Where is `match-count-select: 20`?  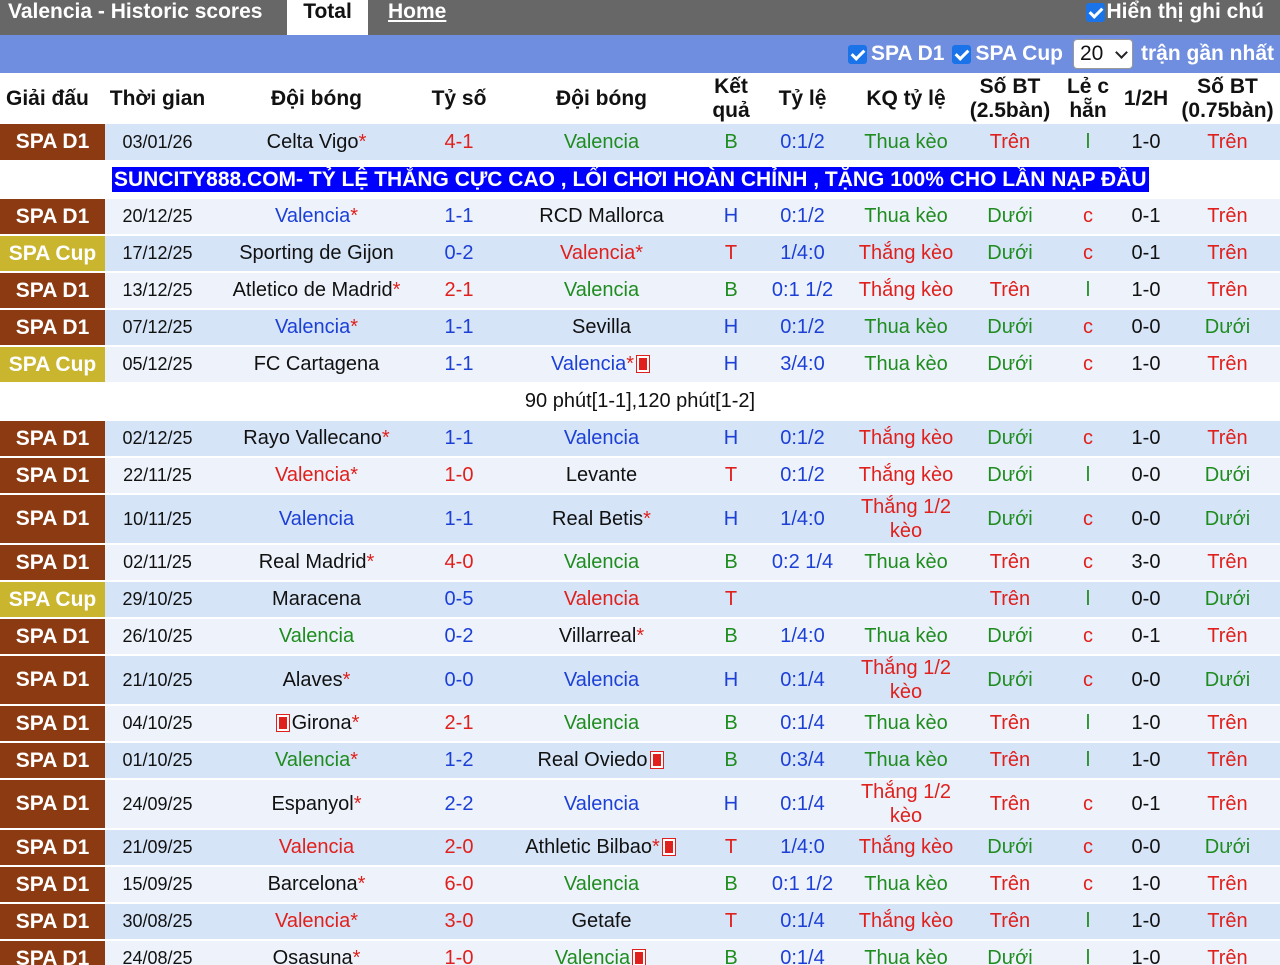 match-count-select: 20 is located at coordinates (1102, 54).